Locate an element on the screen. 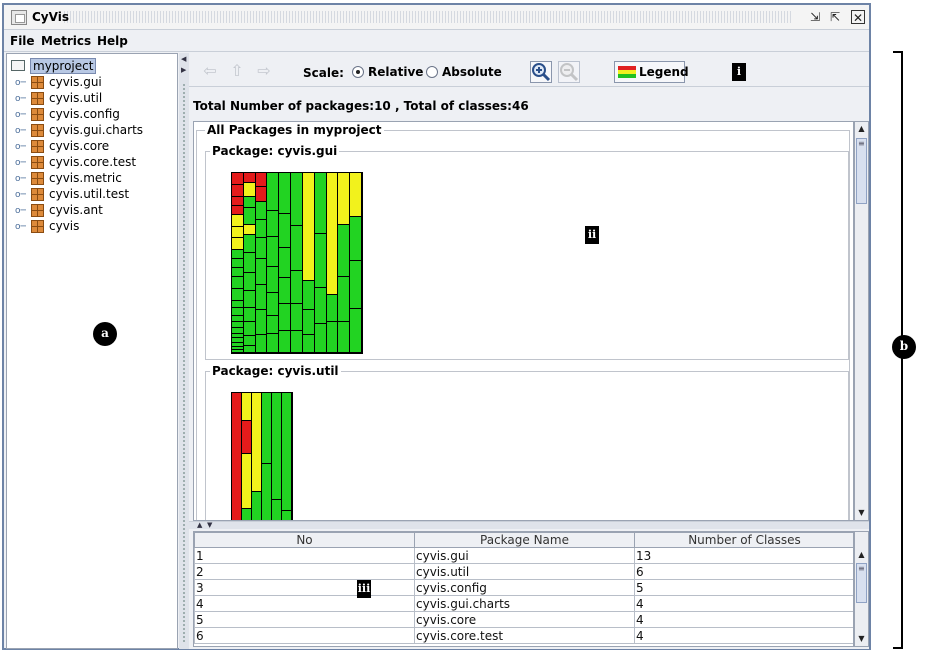 This screenshot has width=929, height=653. tree-item: o─ cyvis.gui.charts is located at coordinates (95, 131).